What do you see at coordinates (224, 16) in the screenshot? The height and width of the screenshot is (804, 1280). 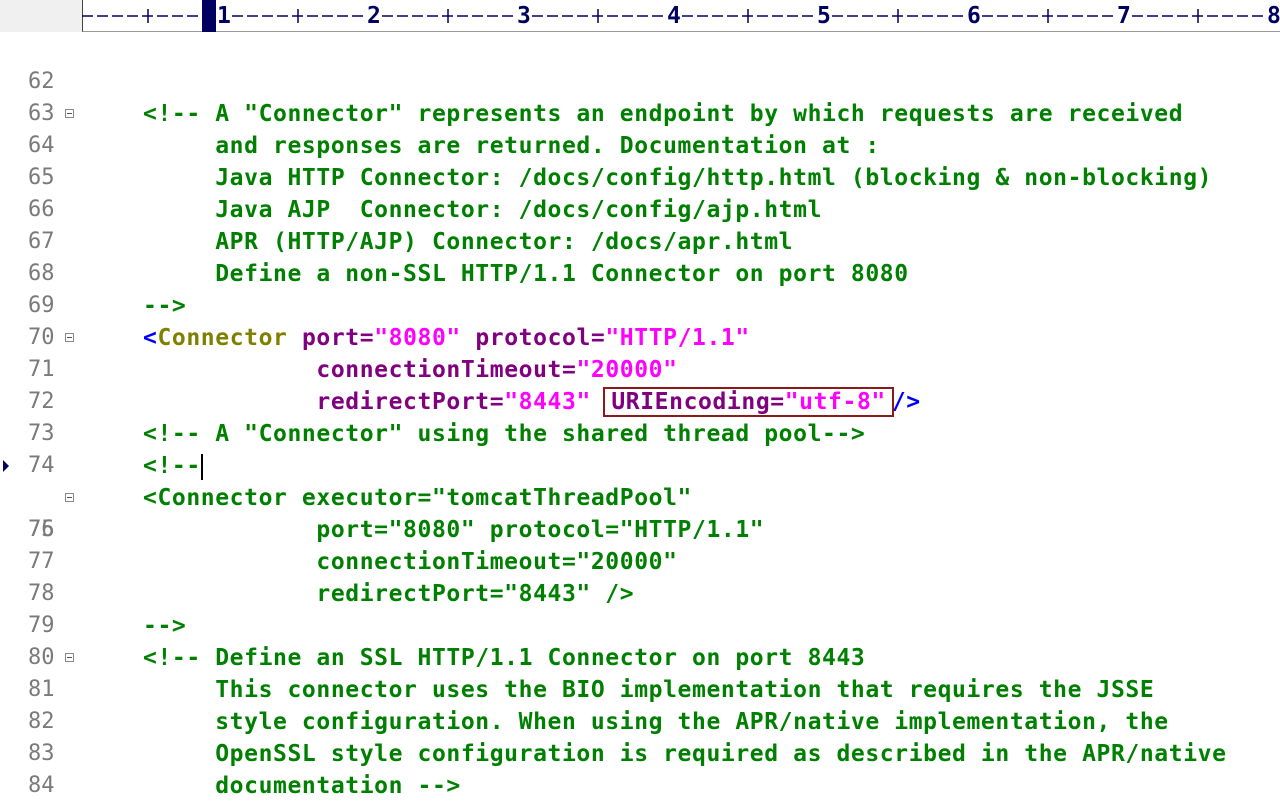 I see `ruler-number: 1` at bounding box center [224, 16].